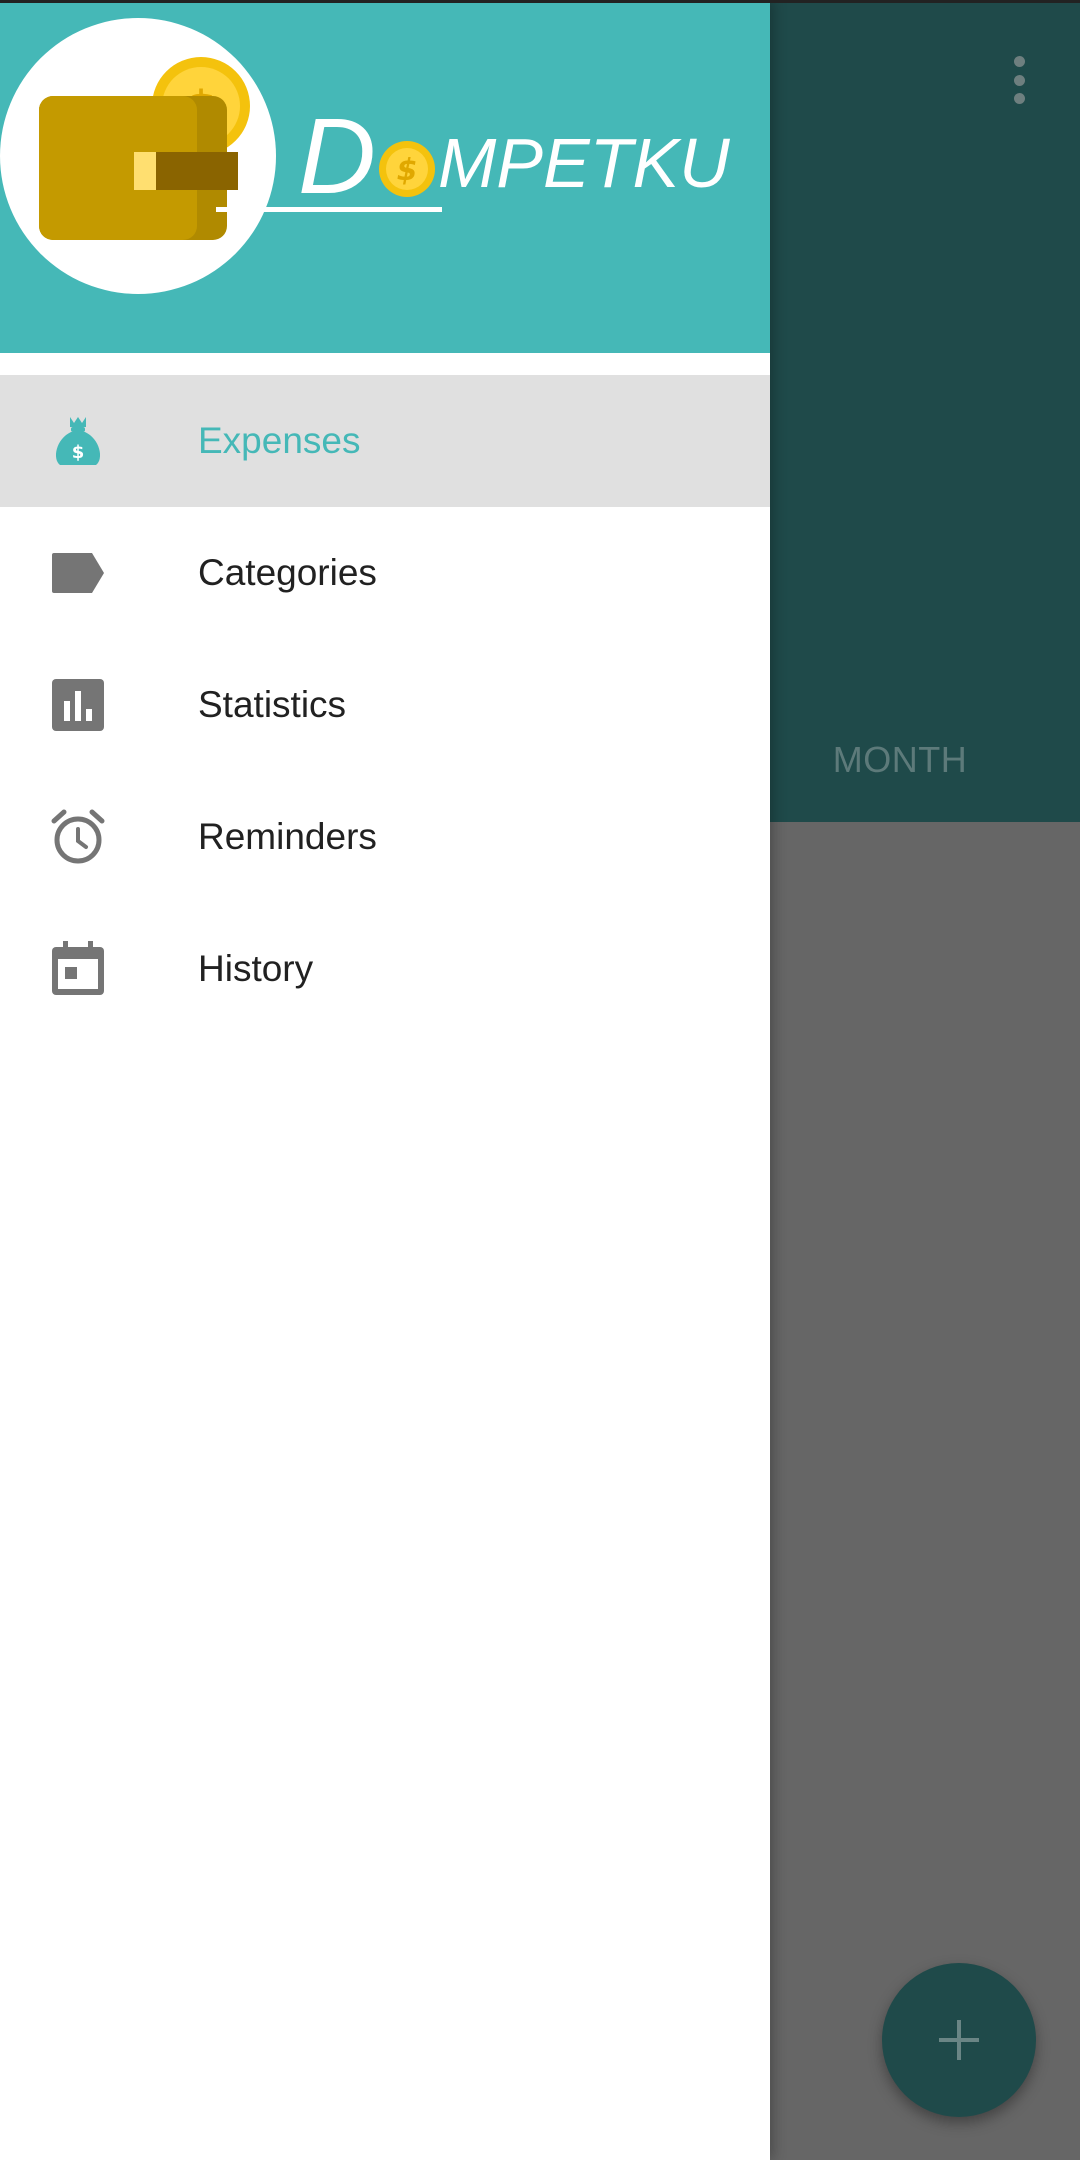 This screenshot has height=2160, width=1080. Describe the element at coordinates (584, 163) in the screenshot. I see `logo-name: MPETKU` at that location.